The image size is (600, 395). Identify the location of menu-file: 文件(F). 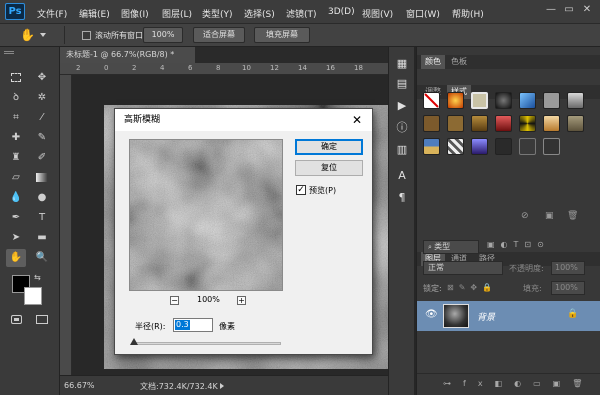
(52, 13).